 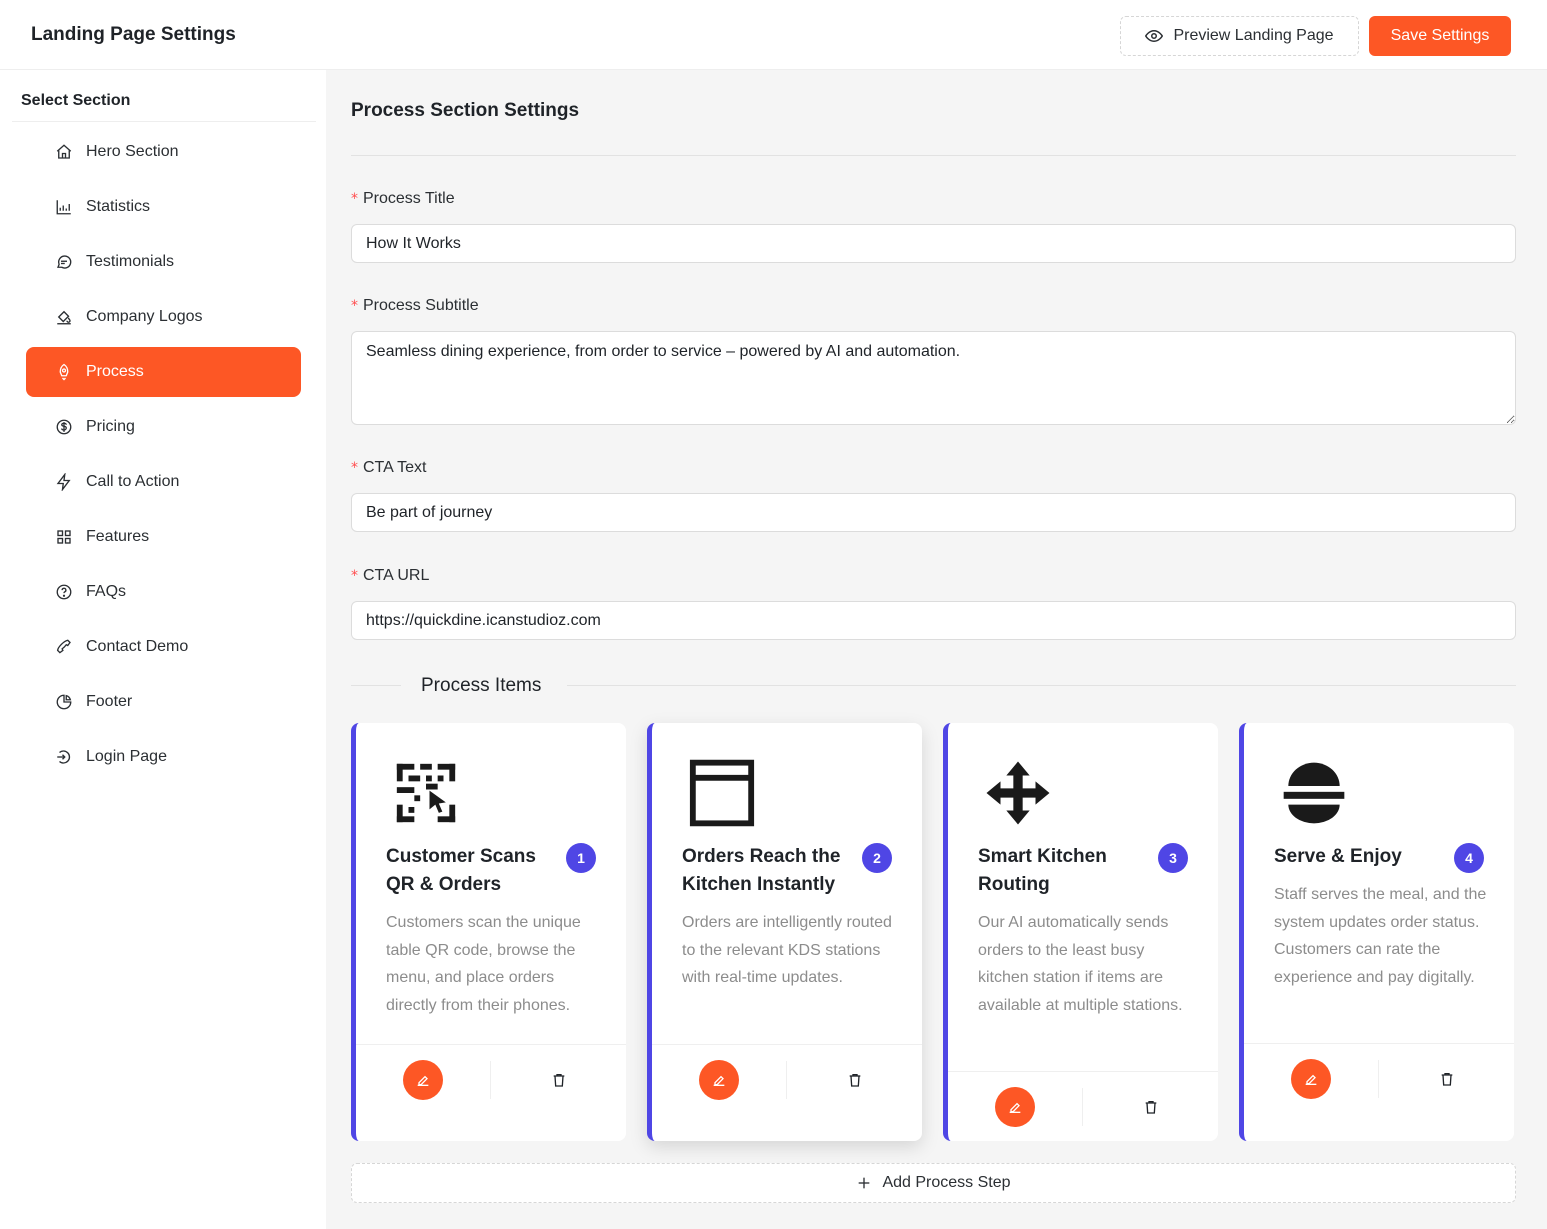 I want to click on grid-icon, so click(x=64, y=537).